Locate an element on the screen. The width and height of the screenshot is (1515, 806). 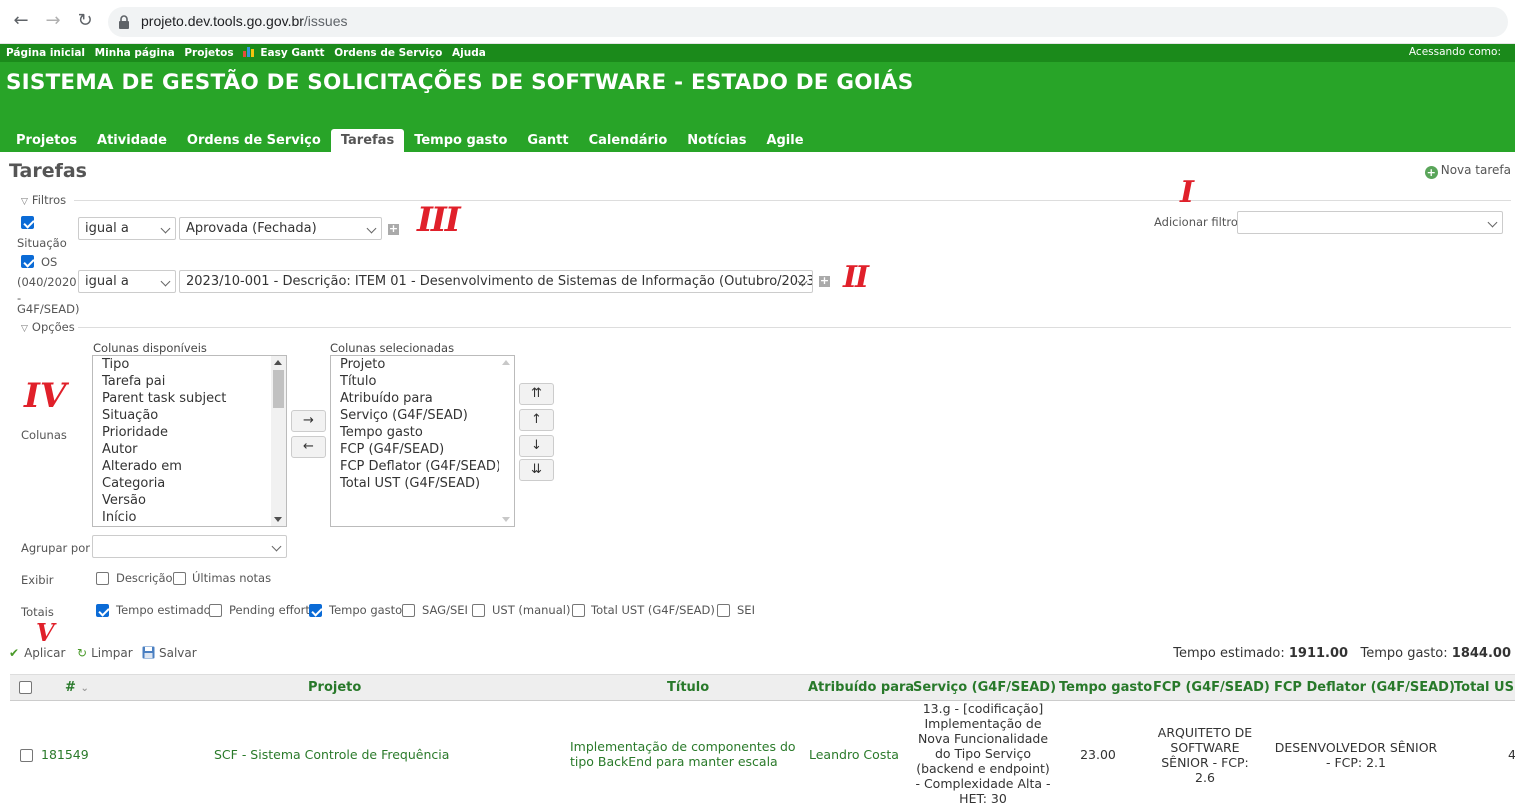
filter-status-checkbox is located at coordinates (27, 222).